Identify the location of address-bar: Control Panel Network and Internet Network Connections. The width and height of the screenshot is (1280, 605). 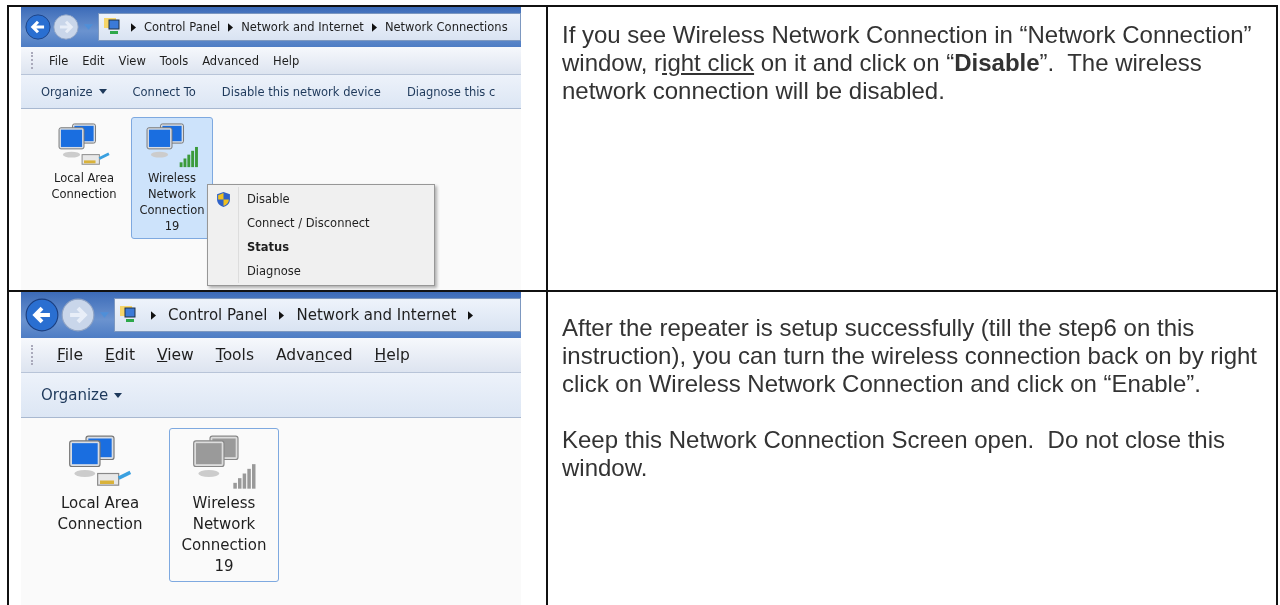
(309, 27).